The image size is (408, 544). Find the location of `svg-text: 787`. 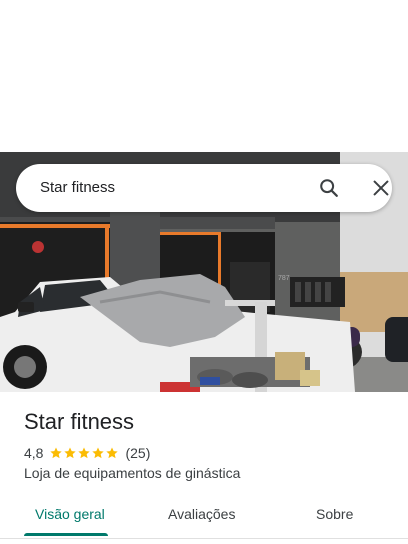

svg-text: 787 is located at coordinates (284, 278).